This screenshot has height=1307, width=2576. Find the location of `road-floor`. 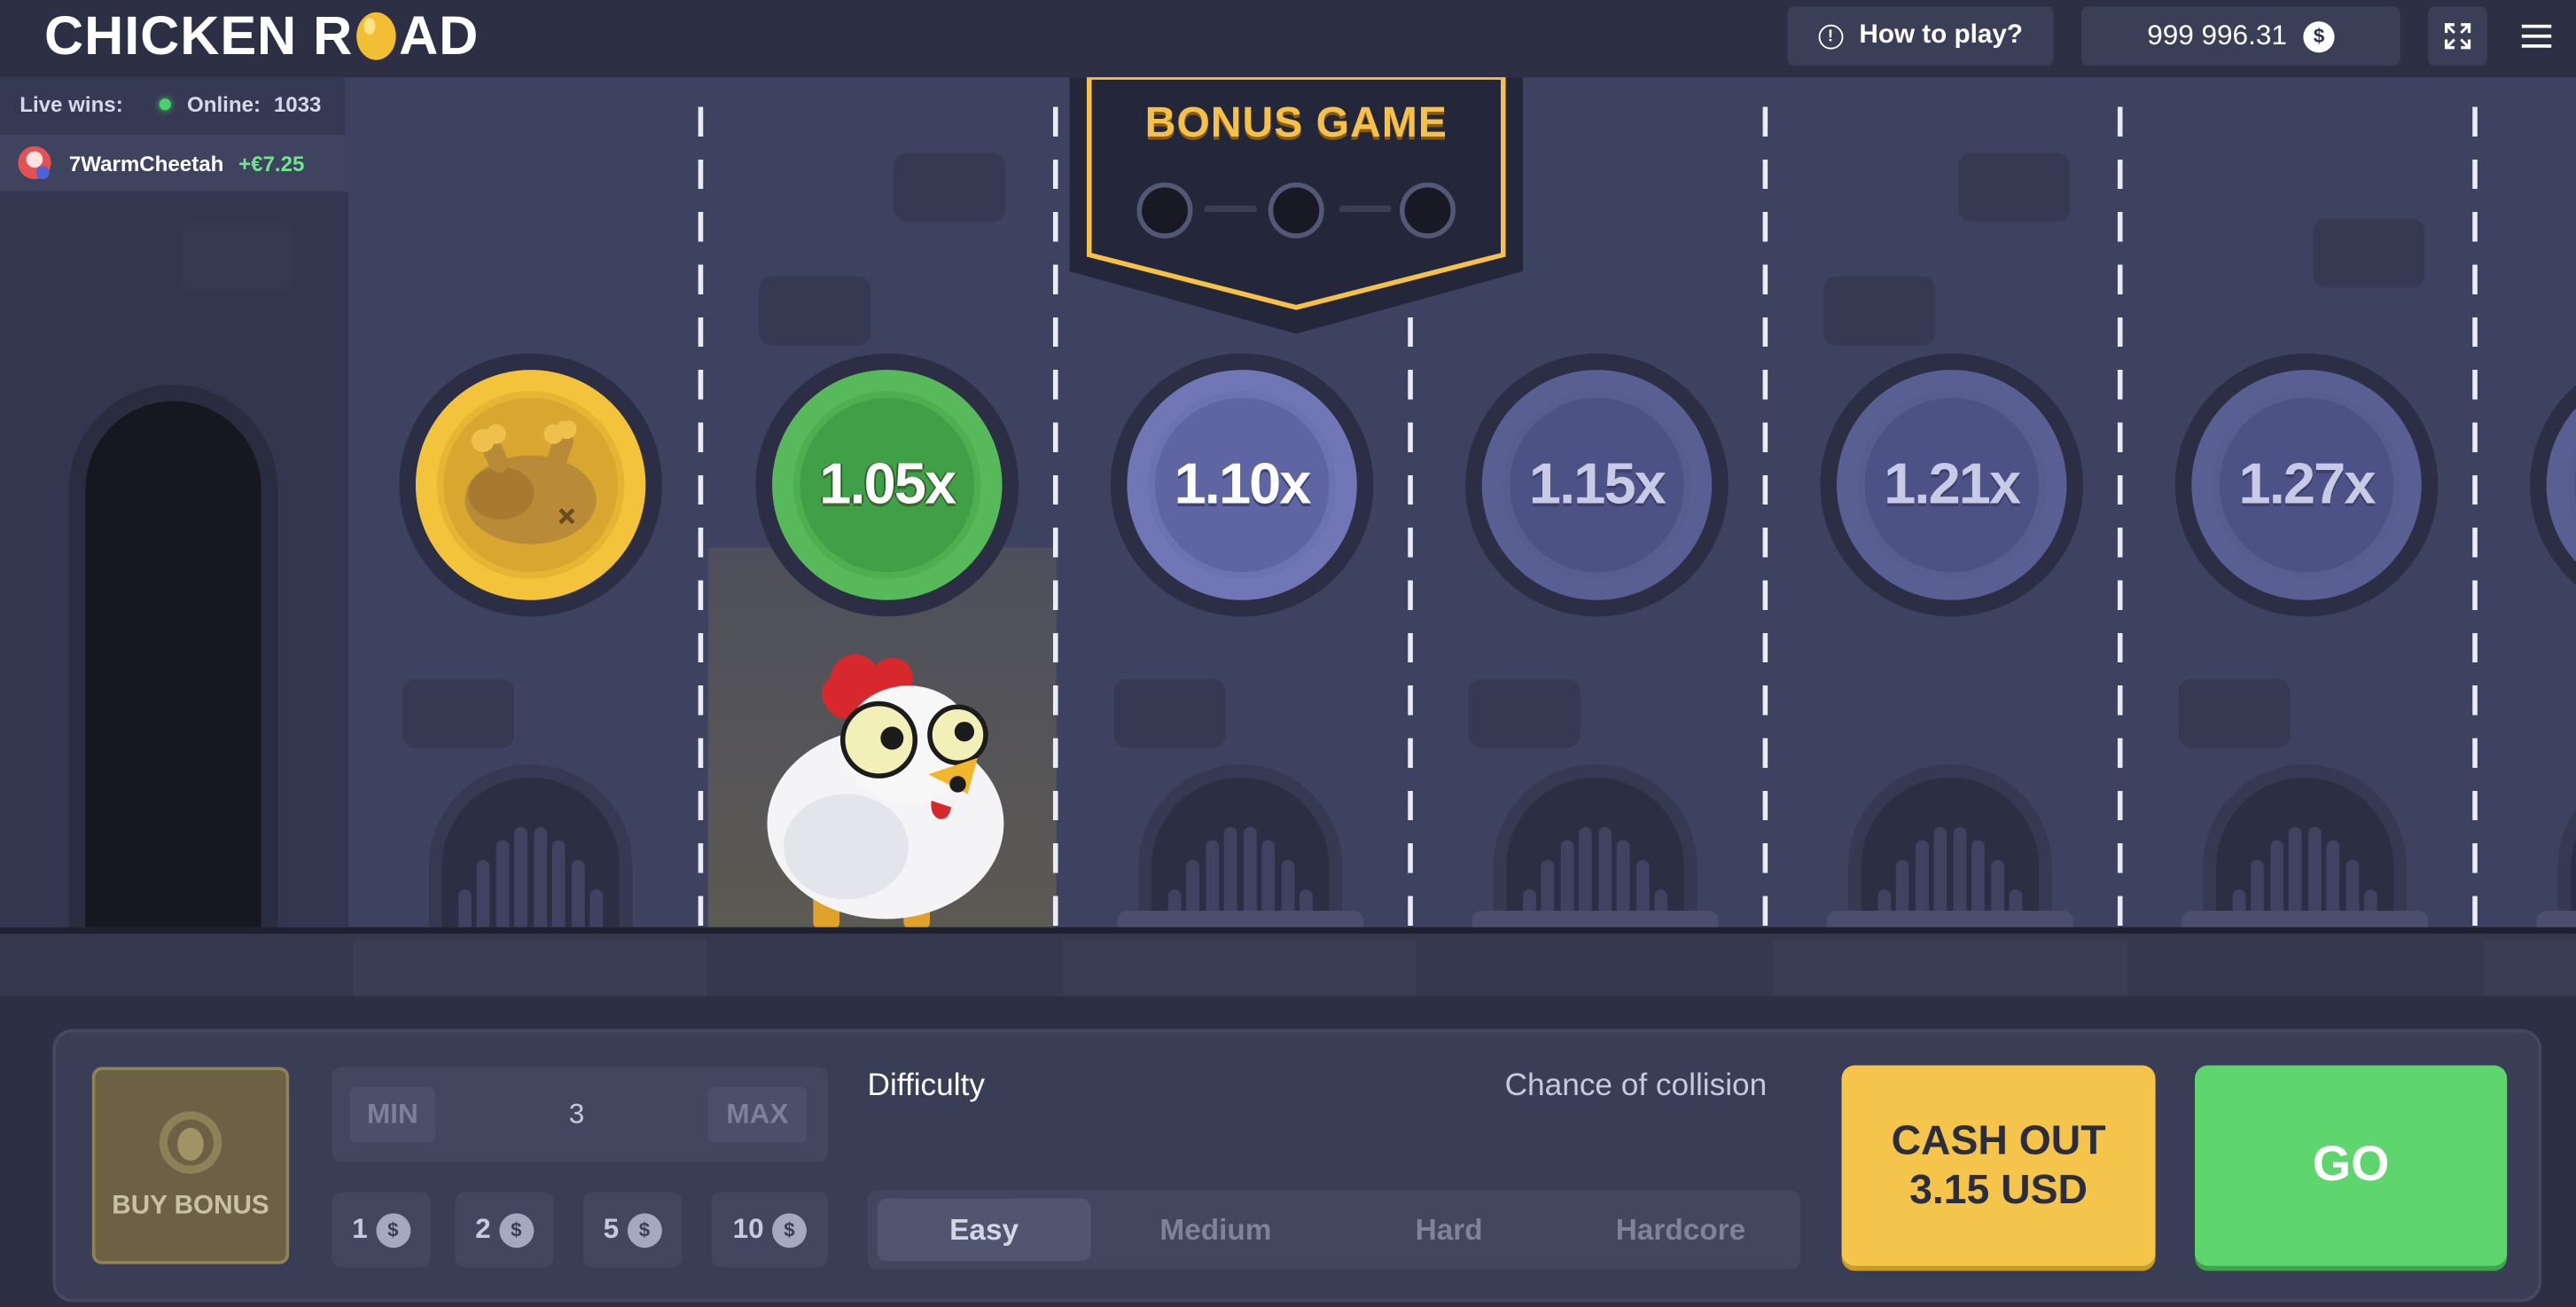

road-floor is located at coordinates (1288, 962).